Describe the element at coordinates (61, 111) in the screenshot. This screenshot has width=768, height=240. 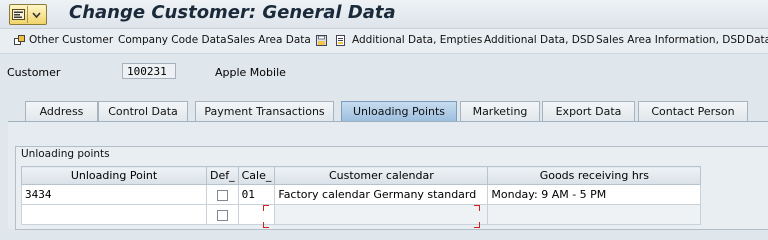
I see `tab-address: Address` at that location.